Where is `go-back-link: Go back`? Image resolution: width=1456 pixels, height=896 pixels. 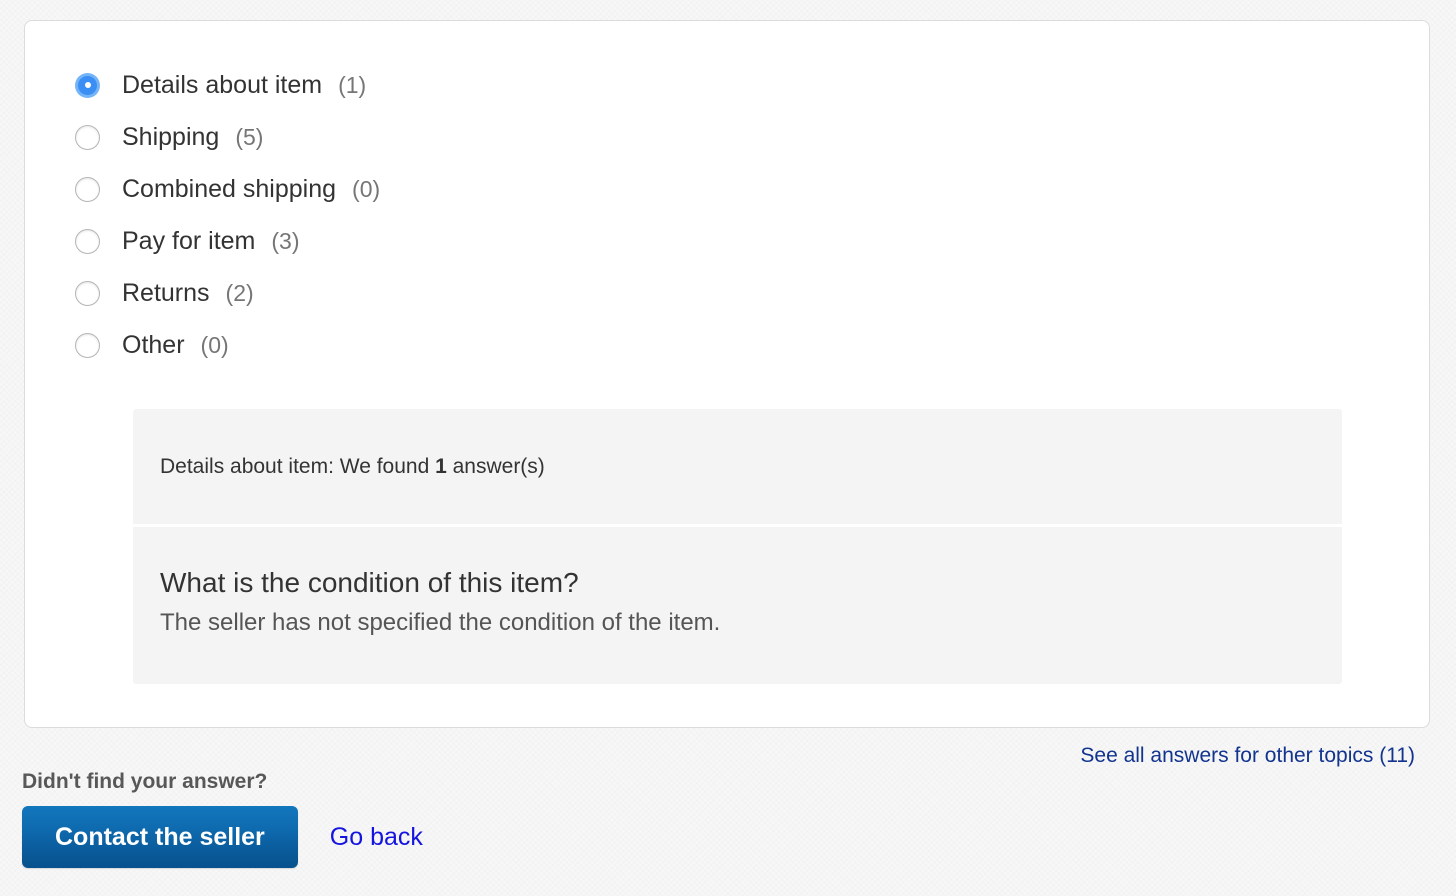
go-back-link: Go back is located at coordinates (376, 837).